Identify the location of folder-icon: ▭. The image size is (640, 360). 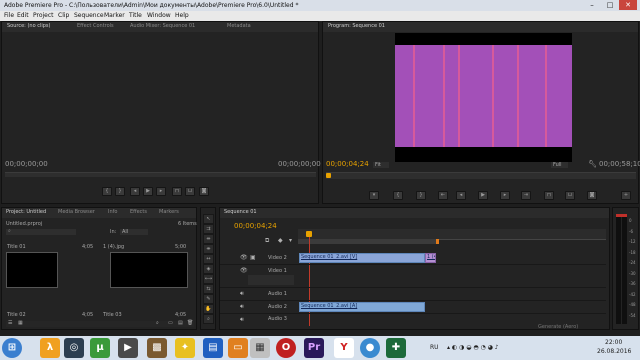
(238, 348).